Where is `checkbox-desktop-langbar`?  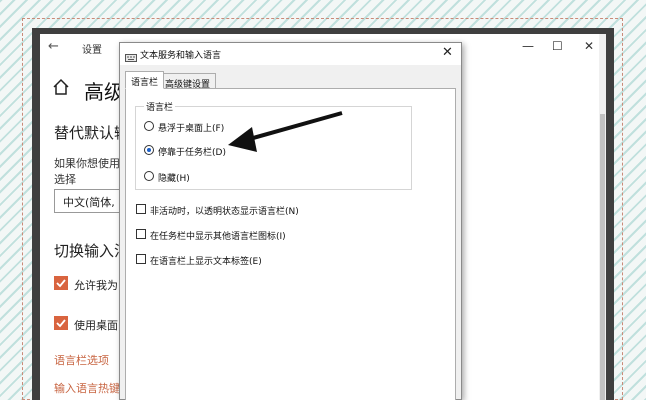
checkbox-desktop-langbar is located at coordinates (61, 323).